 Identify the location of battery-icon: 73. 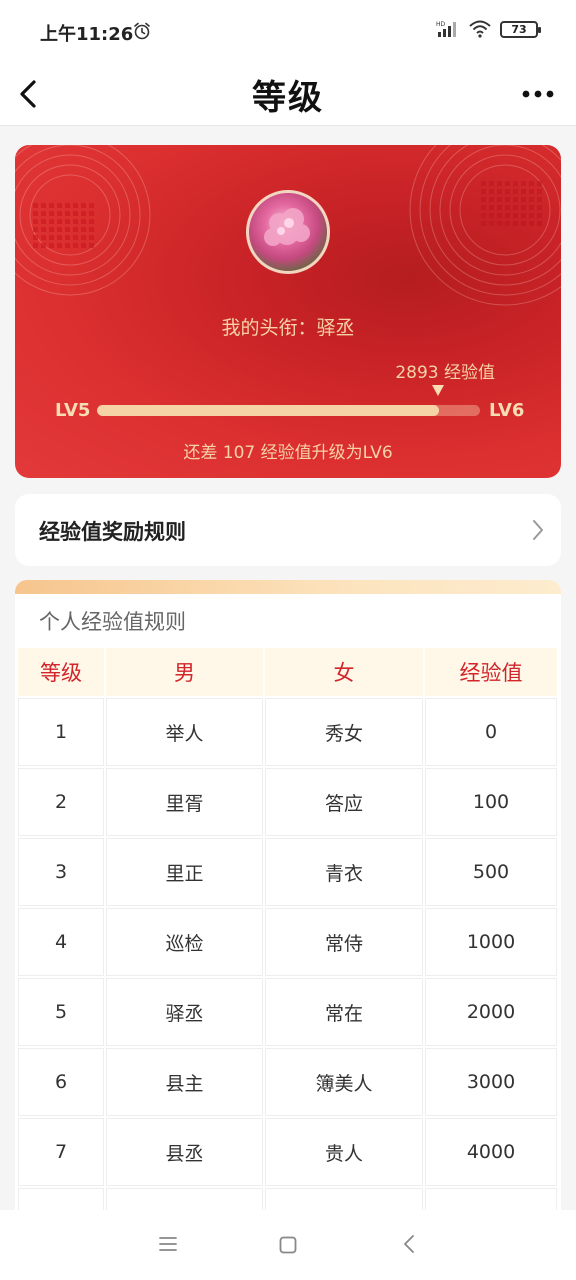
(520, 29).